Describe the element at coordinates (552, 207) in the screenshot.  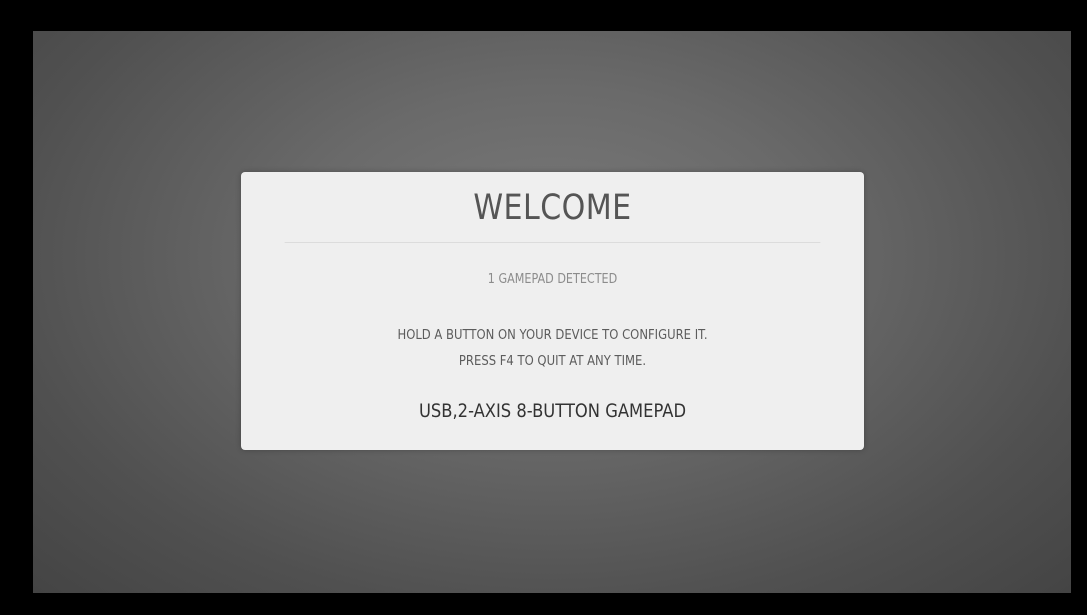
I see `dialog-title: WELCOME` at that location.